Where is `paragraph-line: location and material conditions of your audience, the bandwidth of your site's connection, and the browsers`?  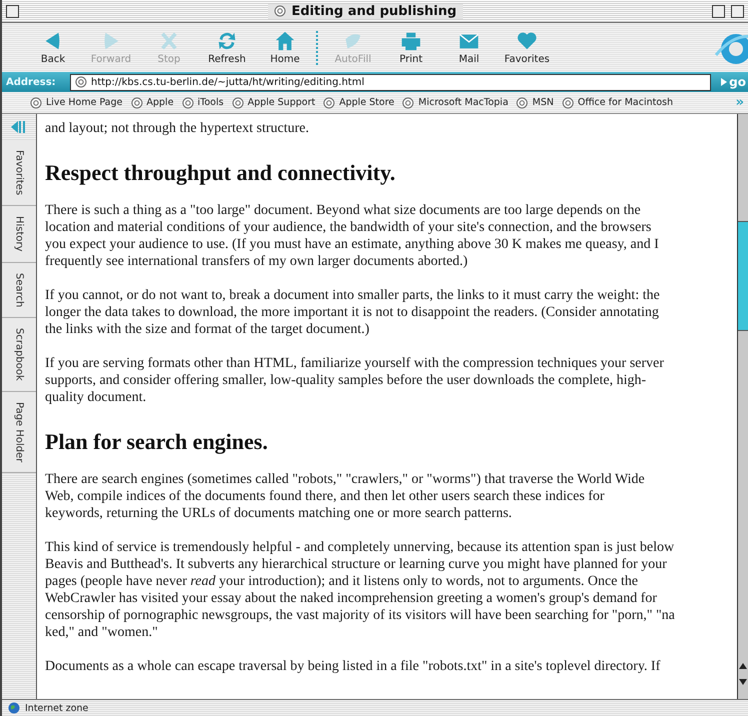
paragraph-line: location and material conditions of your audience, the bandwidth of your site's connection, and the browsers is located at coordinates (348, 227).